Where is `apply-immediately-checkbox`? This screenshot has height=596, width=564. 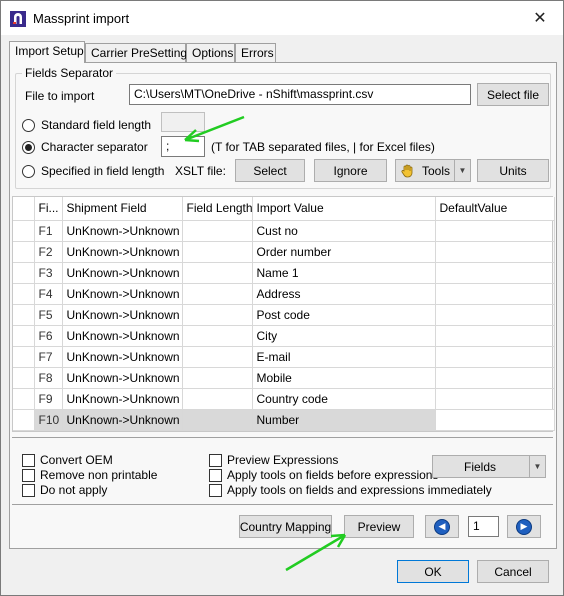 apply-immediately-checkbox is located at coordinates (215, 490).